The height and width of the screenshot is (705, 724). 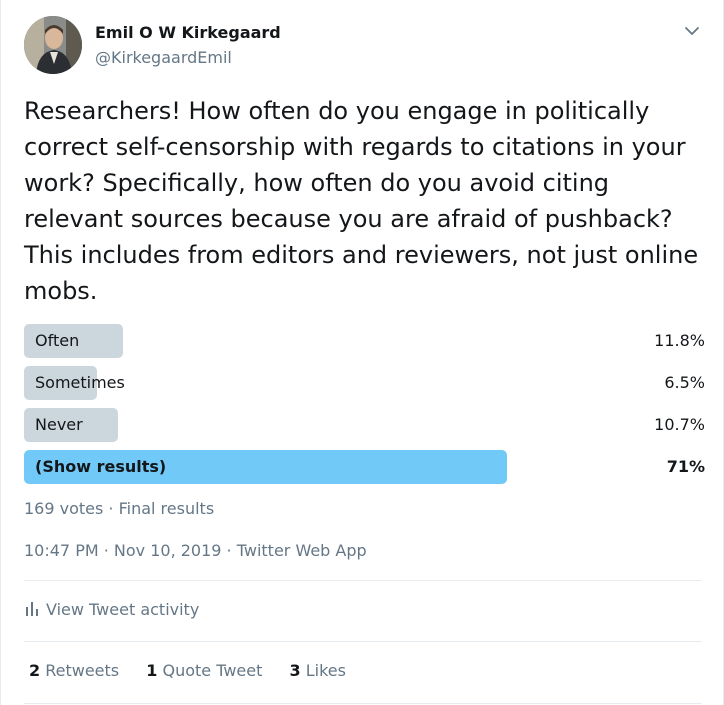 I want to click on poll-option-label: (Show results), so click(x=101, y=466).